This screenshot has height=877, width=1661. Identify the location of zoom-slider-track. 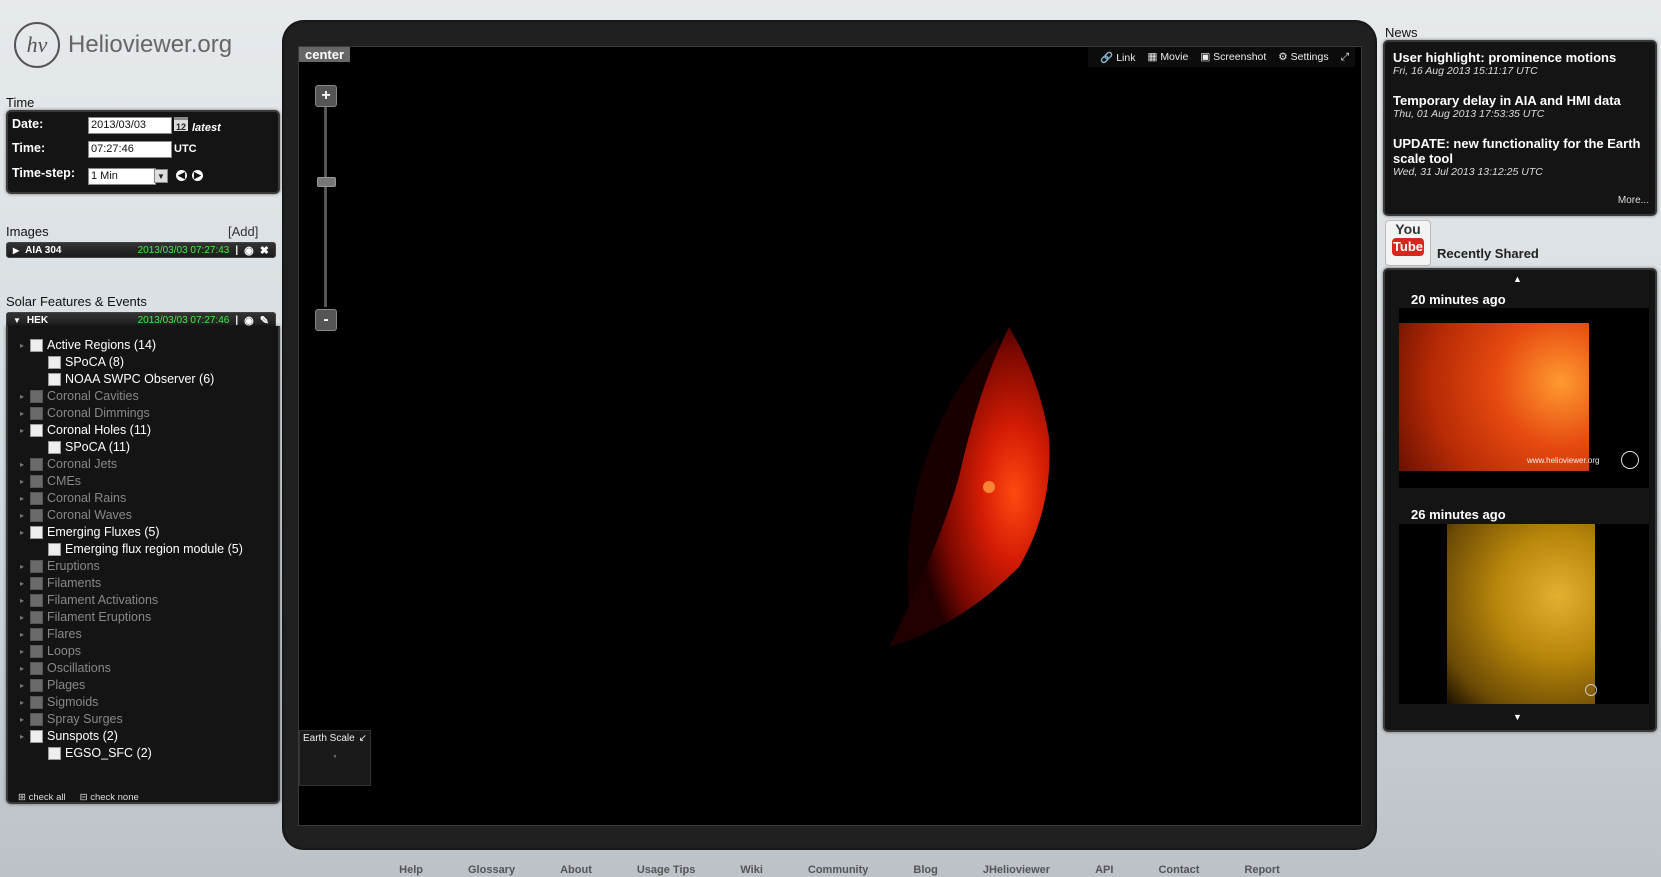
(325, 207).